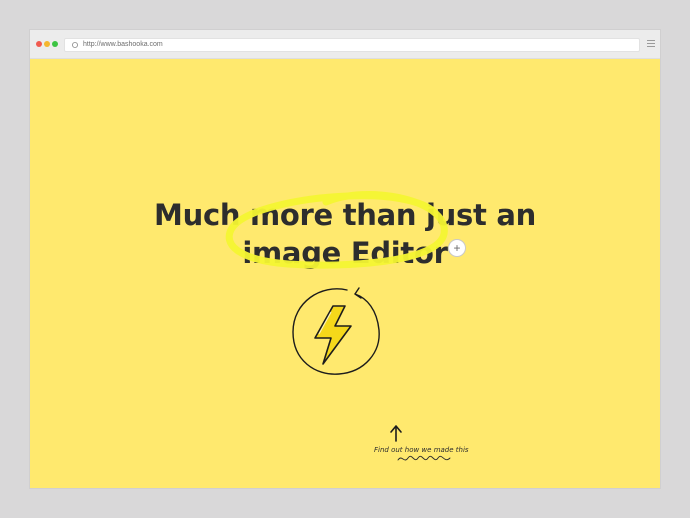 The width and height of the screenshot is (690, 518). Describe the element at coordinates (47, 44) in the screenshot. I see `minimize-window-button` at that location.